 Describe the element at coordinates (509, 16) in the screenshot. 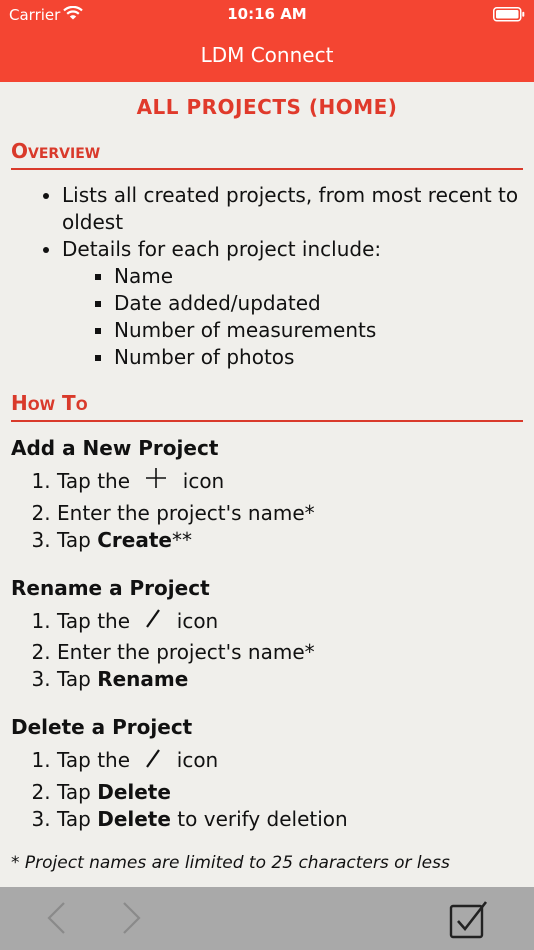

I see `battery-icon` at that location.